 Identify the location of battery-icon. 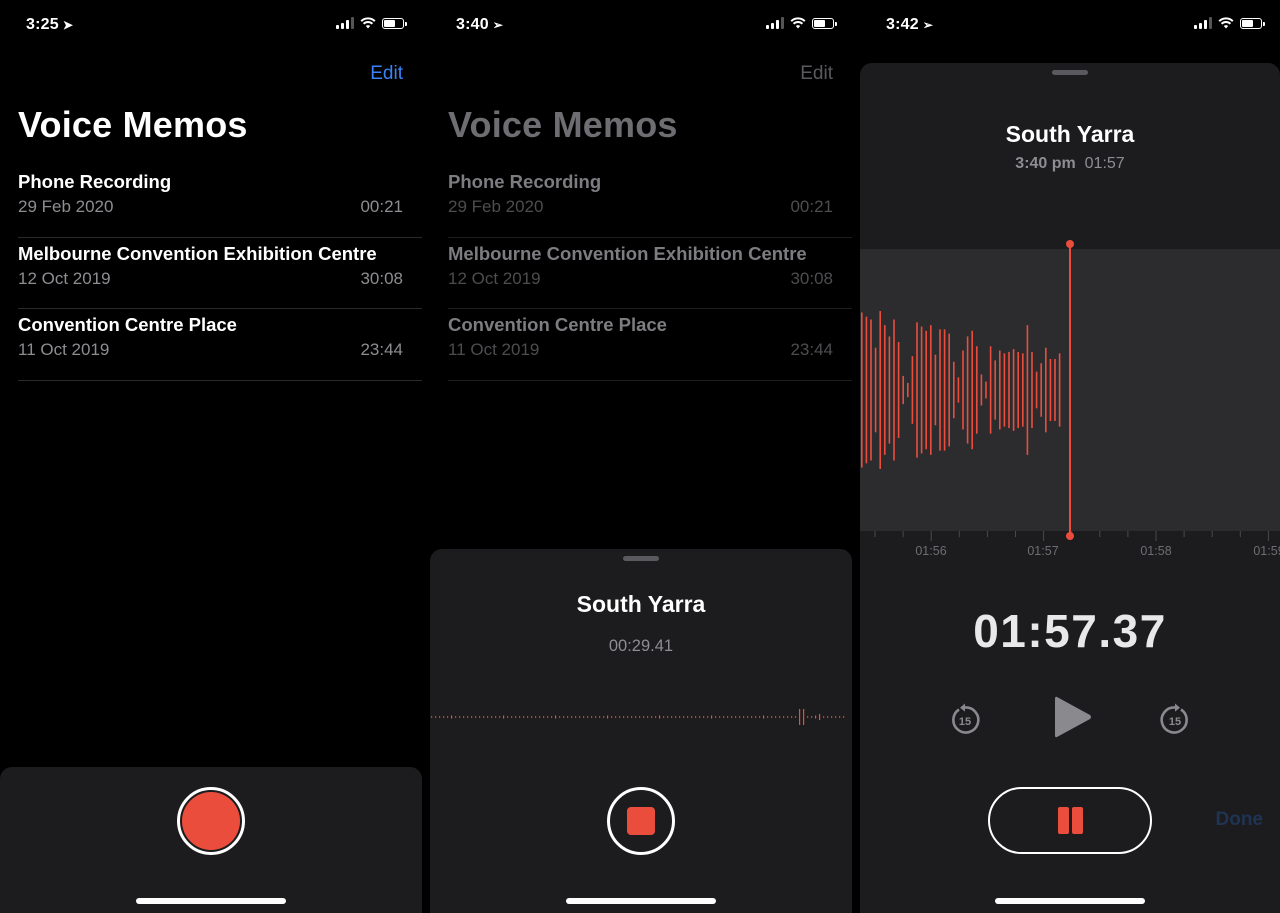
(394, 23).